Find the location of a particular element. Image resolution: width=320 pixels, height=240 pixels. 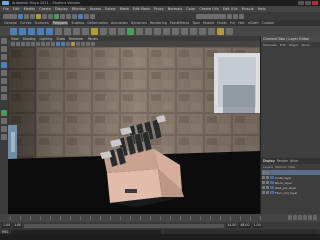

move-tool-icon is located at coordinates (4, 65).